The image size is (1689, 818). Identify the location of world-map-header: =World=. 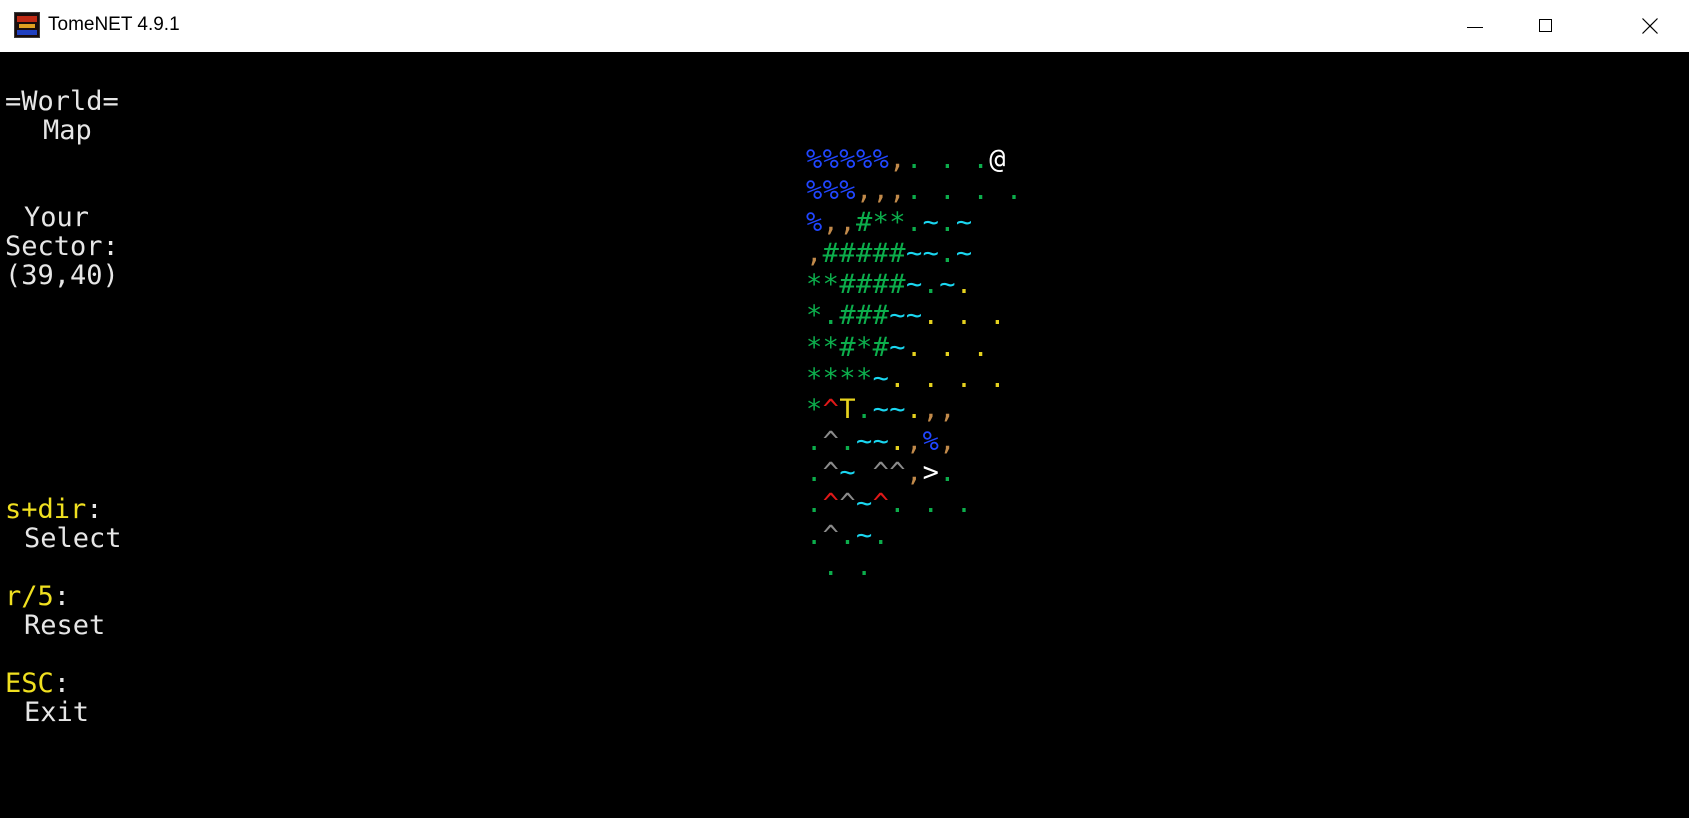
(62, 101).